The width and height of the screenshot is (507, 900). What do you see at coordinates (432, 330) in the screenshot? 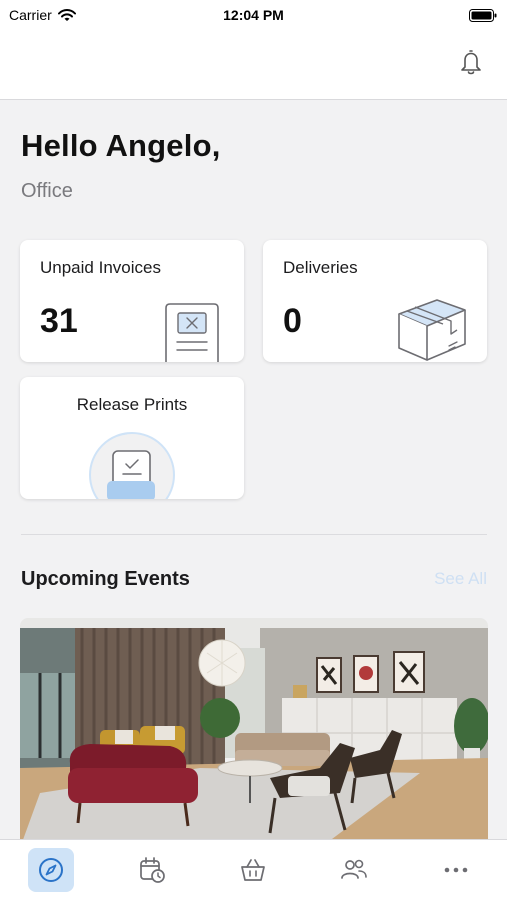
I see `package-icon` at bounding box center [432, 330].